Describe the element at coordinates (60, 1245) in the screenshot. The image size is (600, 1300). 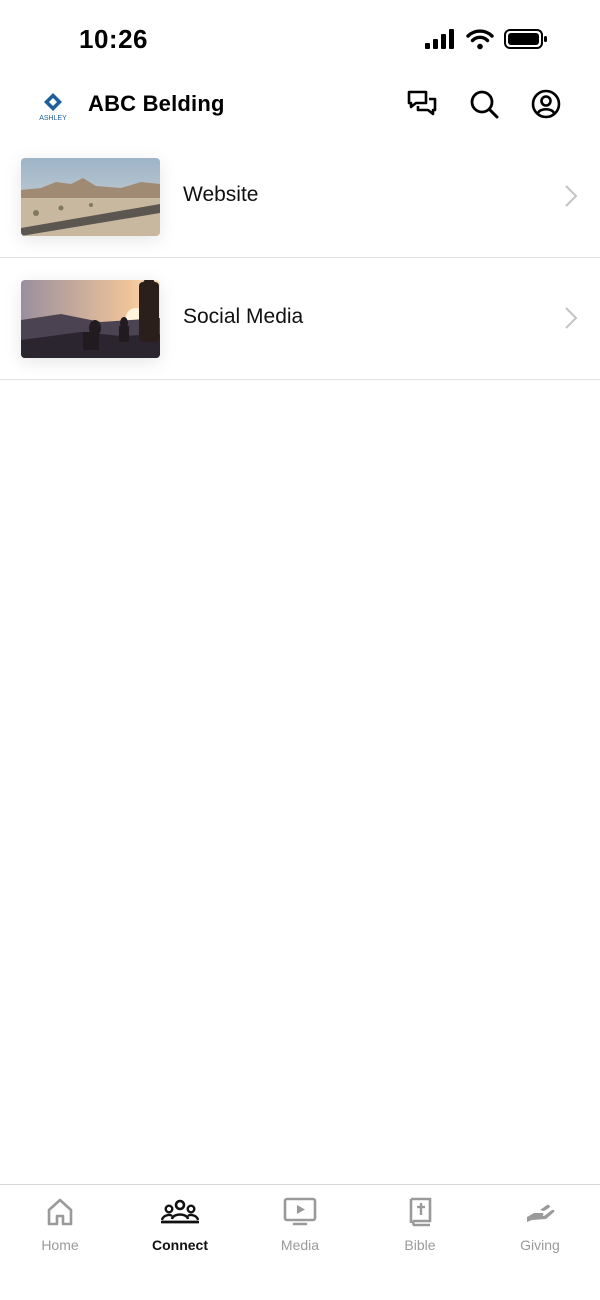
I see `tab-label: Home` at that location.